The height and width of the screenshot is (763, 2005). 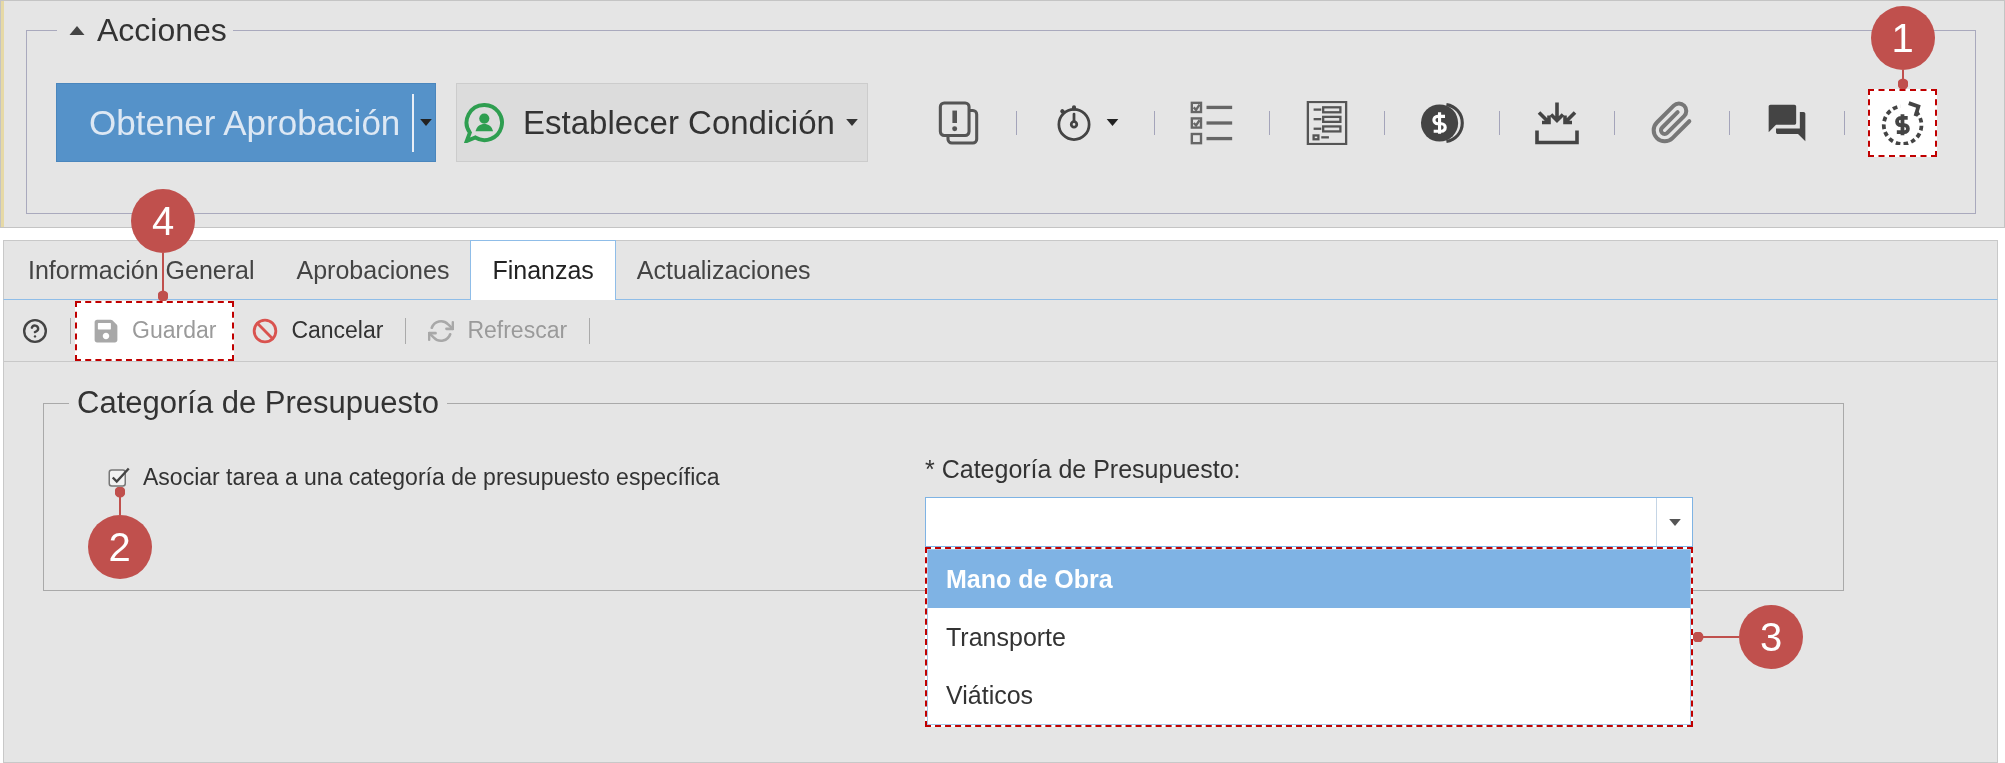 I want to click on ban-icon, so click(x=265, y=330).